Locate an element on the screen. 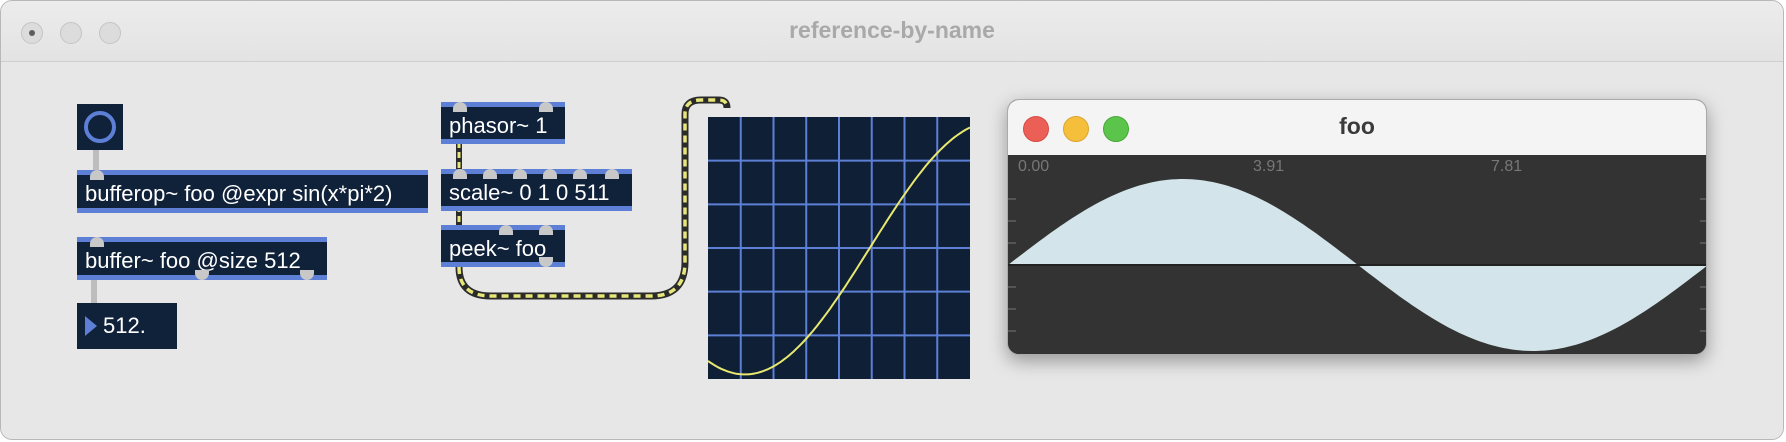 The image size is (1786, 442). scope-graph is located at coordinates (839, 248).